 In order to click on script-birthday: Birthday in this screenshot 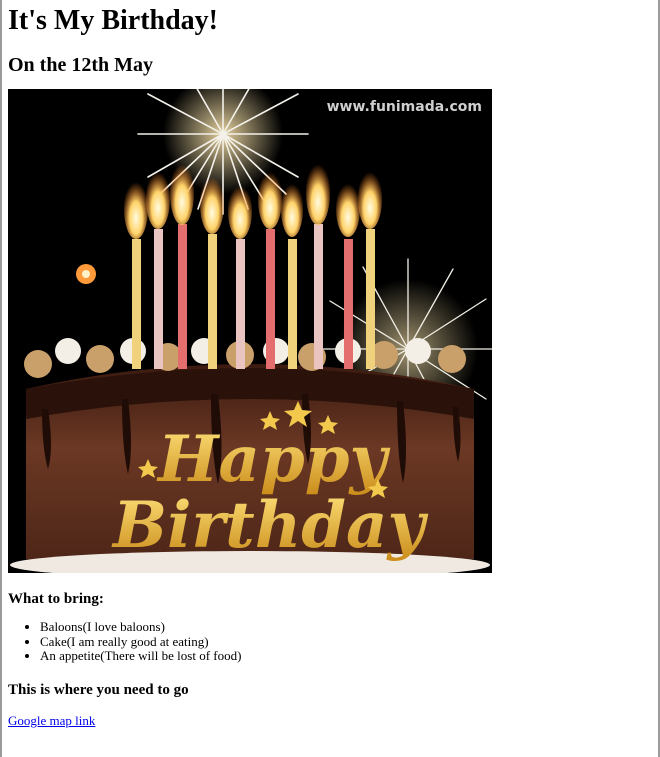, I will do `click(269, 525)`.